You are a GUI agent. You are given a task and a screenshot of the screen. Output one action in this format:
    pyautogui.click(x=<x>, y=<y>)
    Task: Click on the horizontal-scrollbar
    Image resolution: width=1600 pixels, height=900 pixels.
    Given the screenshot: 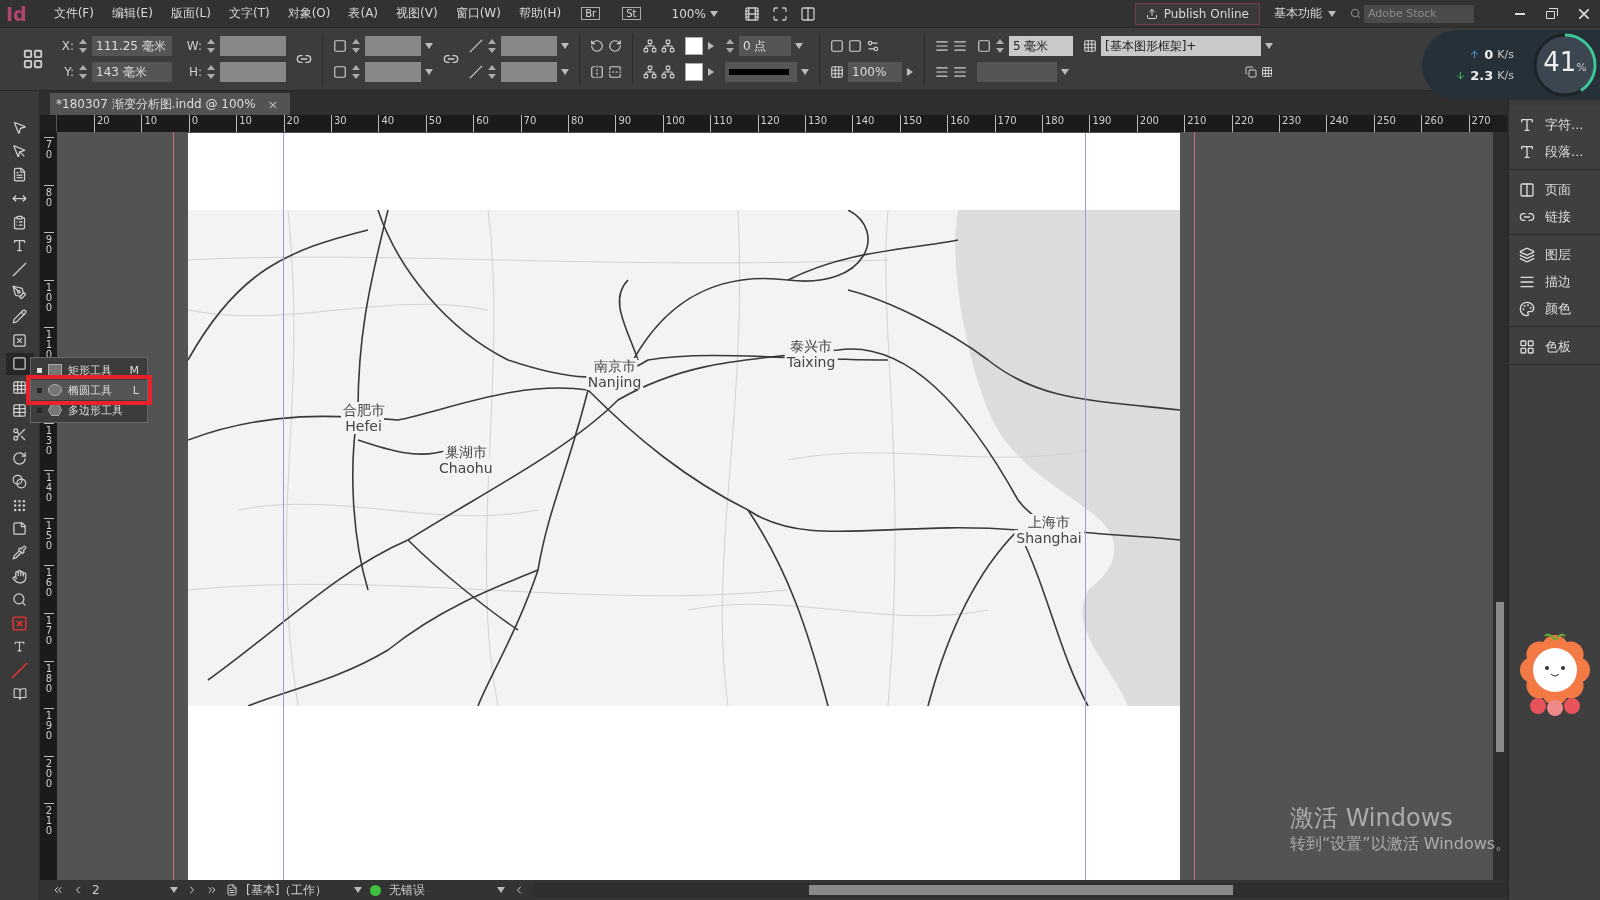 What is the action you would take?
    pyautogui.click(x=1020, y=890)
    